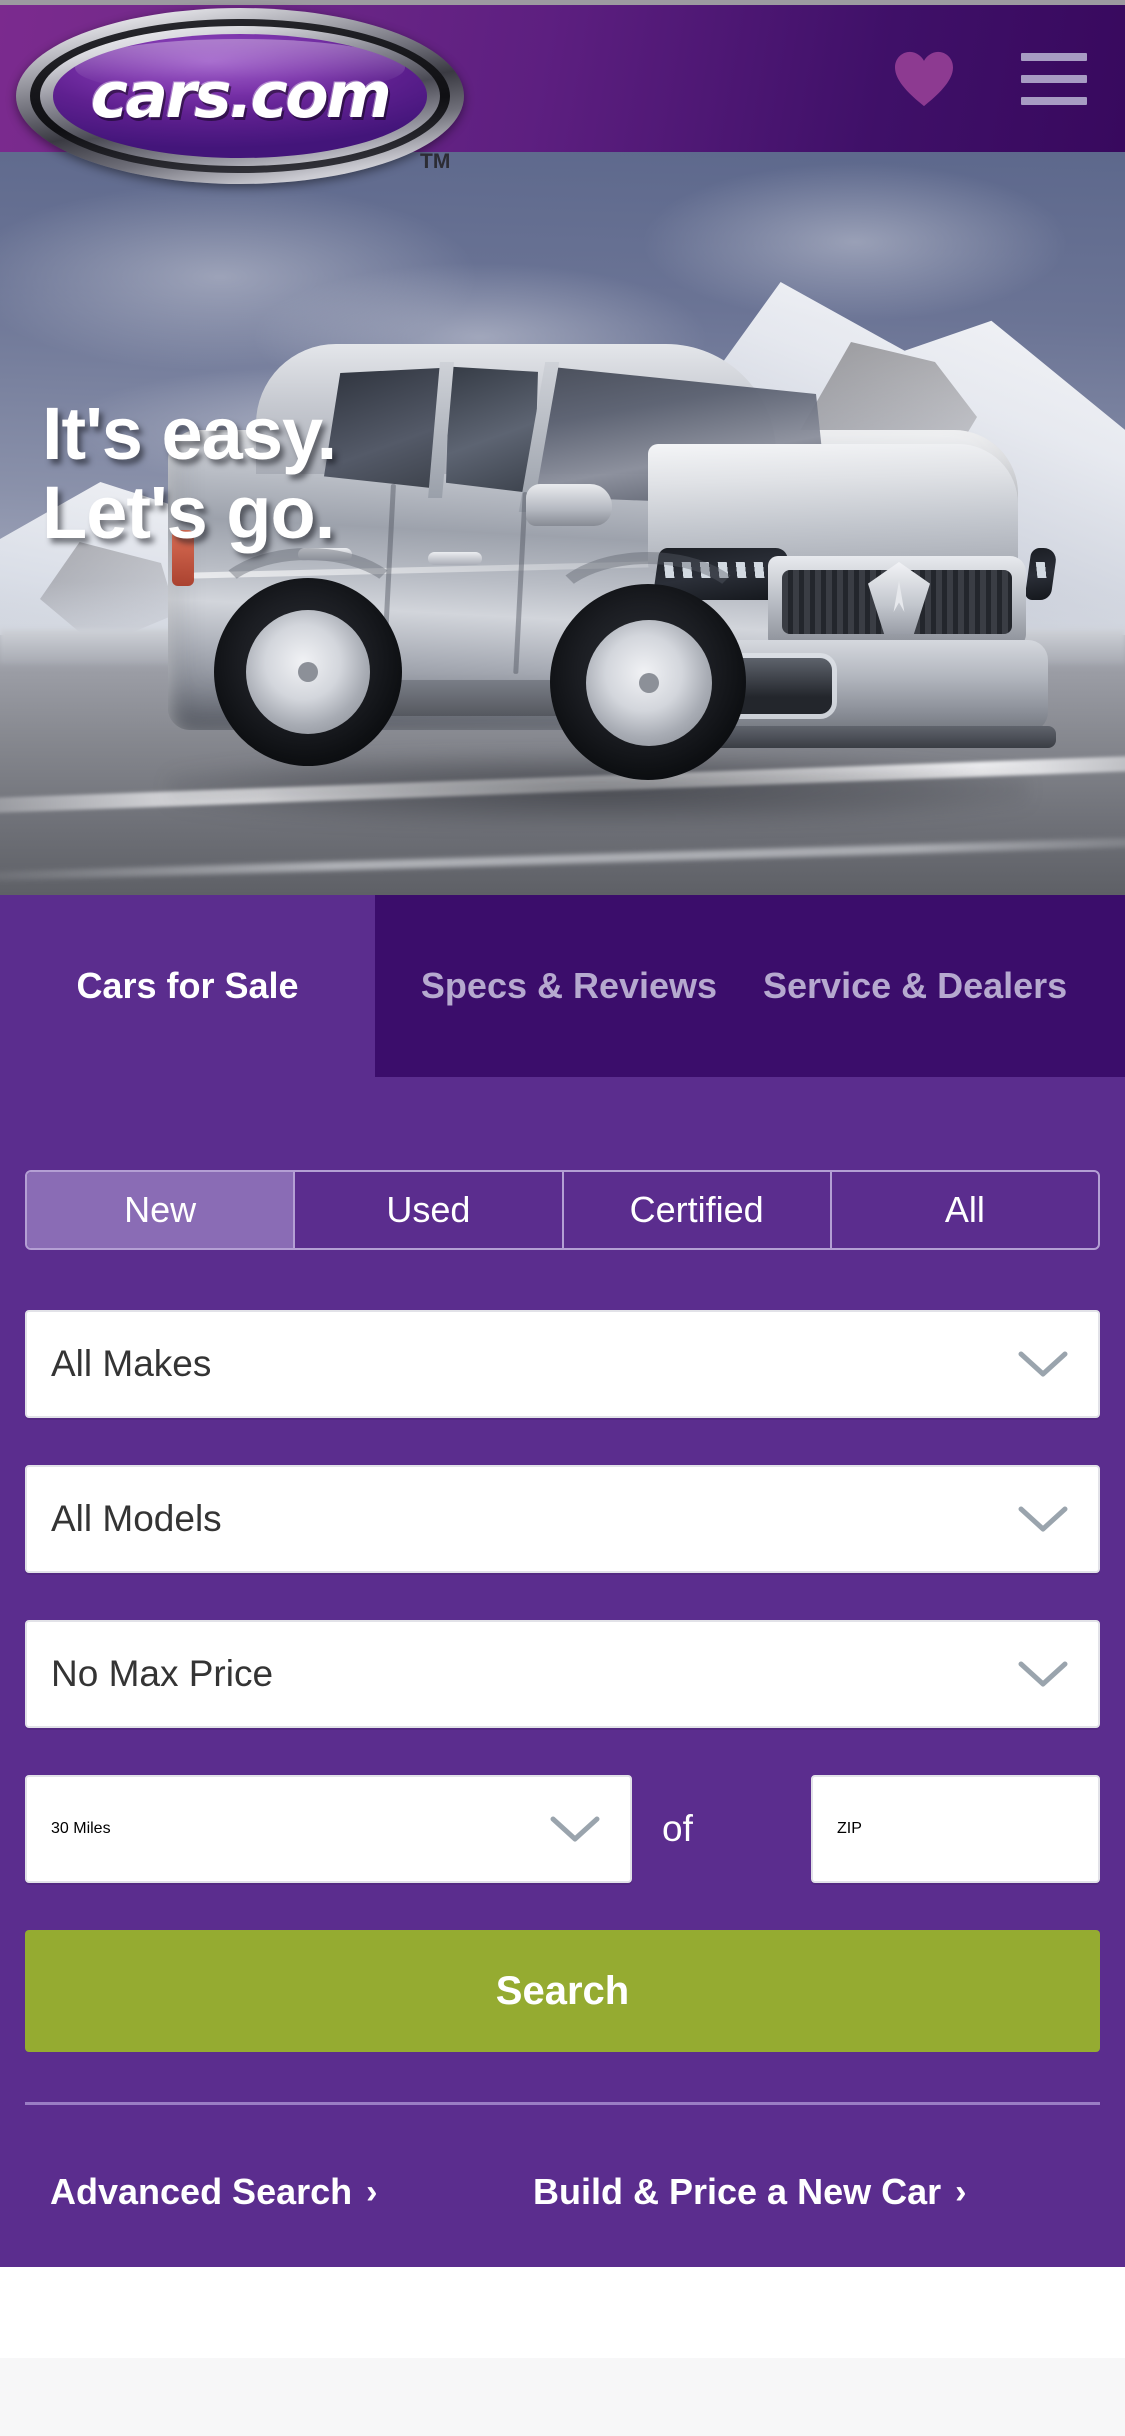  I want to click on build-and-price-label: Build & Price a New Car, so click(737, 2191).